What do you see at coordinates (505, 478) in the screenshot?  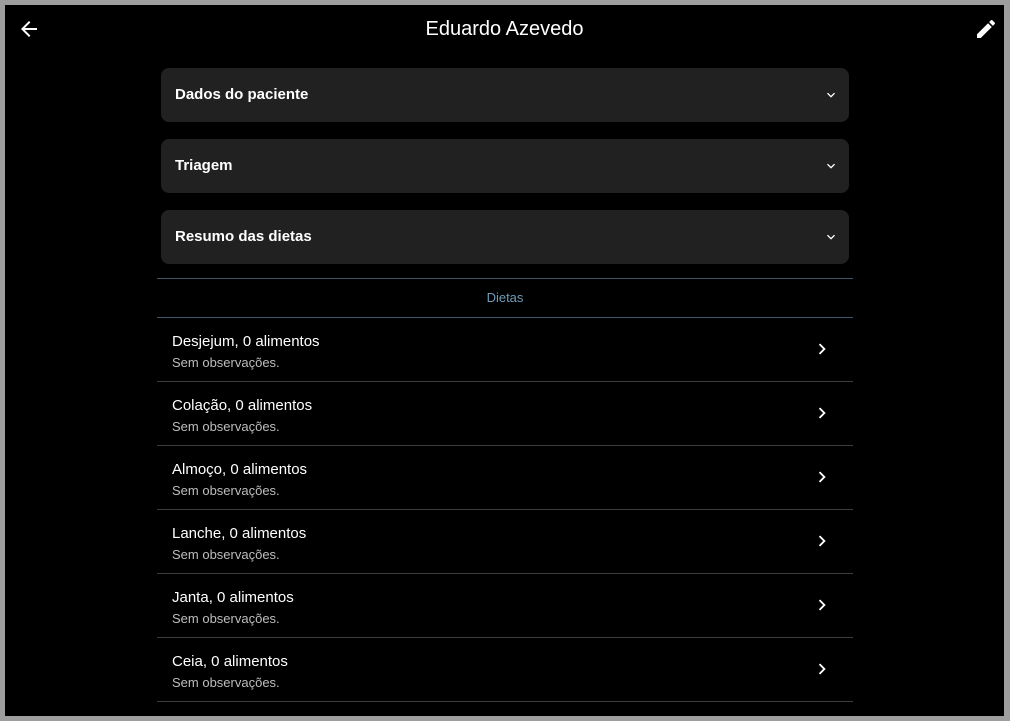 I see `diet-item-almoco: Almoço, 0 alimentos Sem observações.` at bounding box center [505, 478].